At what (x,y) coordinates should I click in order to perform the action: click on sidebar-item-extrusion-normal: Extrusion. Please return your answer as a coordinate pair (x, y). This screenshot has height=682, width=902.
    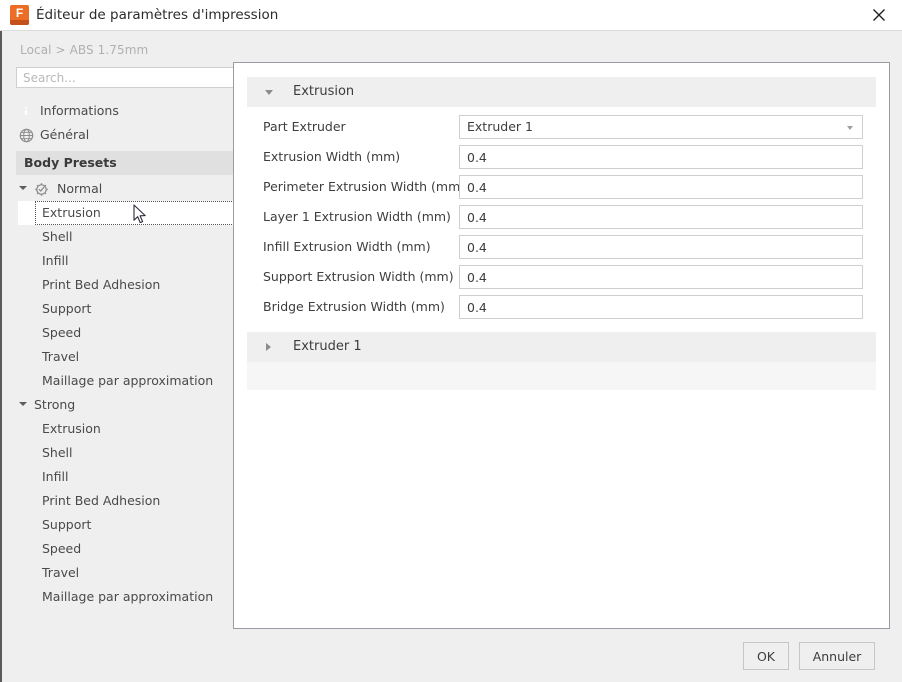
    Looking at the image, I should click on (118, 213).